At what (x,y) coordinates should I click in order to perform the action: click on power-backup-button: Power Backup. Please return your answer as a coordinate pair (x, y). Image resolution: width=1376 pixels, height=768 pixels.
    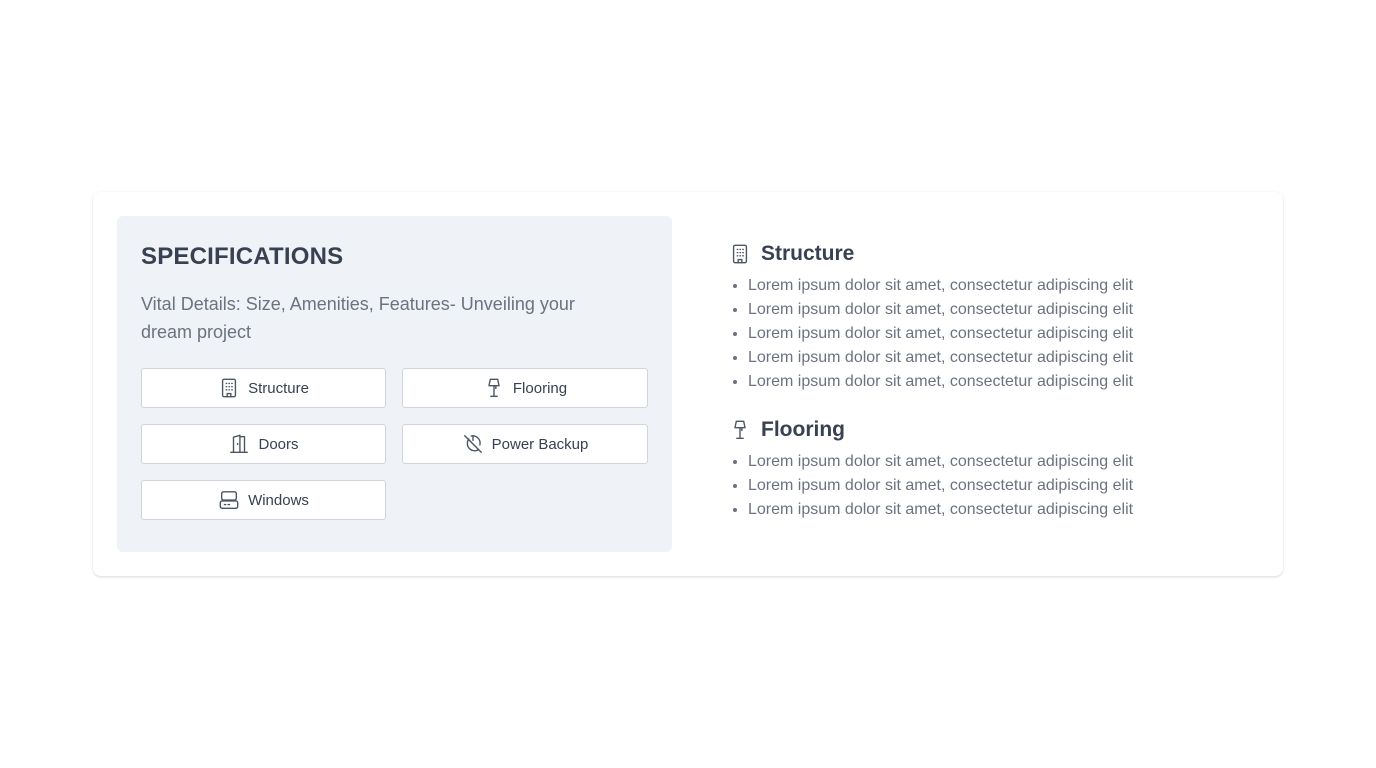
    Looking at the image, I should click on (525, 444).